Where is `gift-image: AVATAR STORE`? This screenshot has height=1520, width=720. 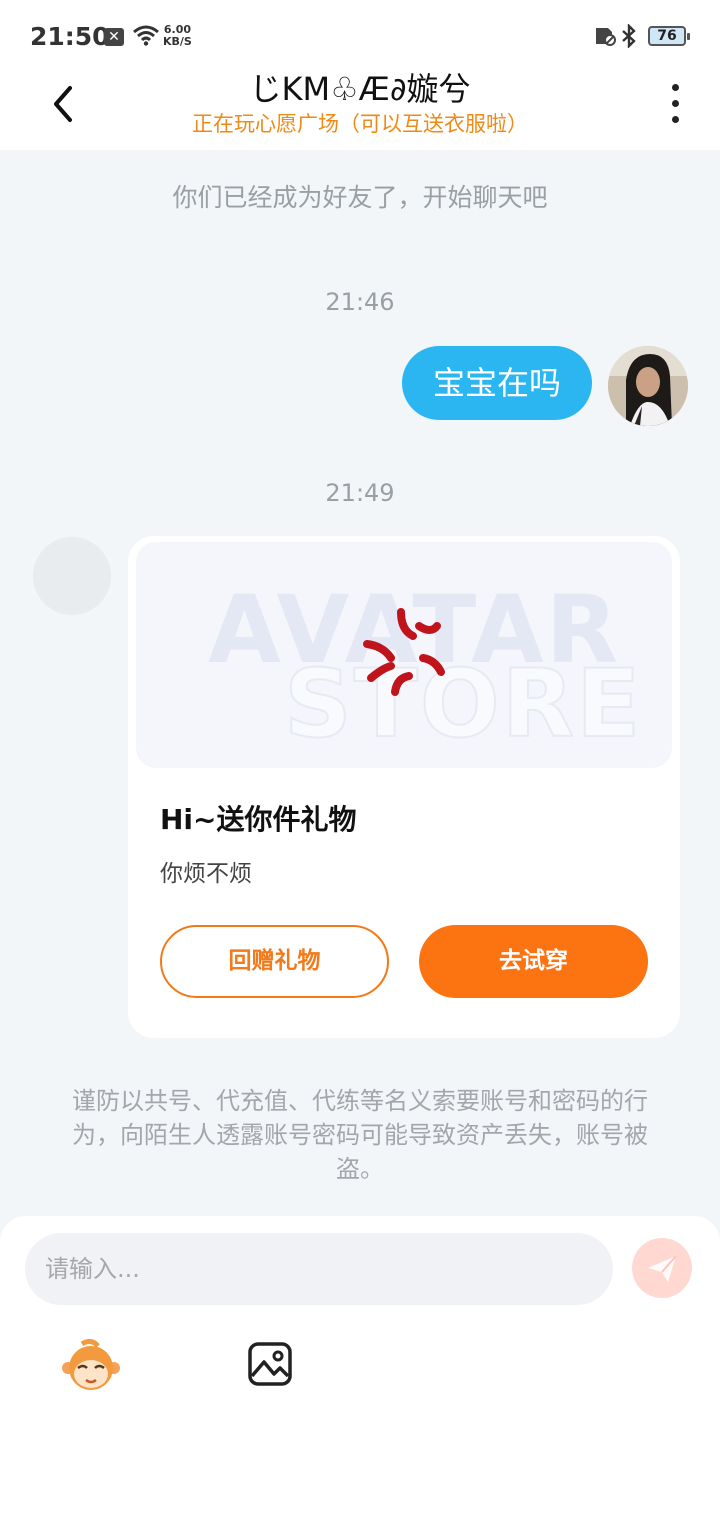 gift-image: AVATAR STORE is located at coordinates (404, 655).